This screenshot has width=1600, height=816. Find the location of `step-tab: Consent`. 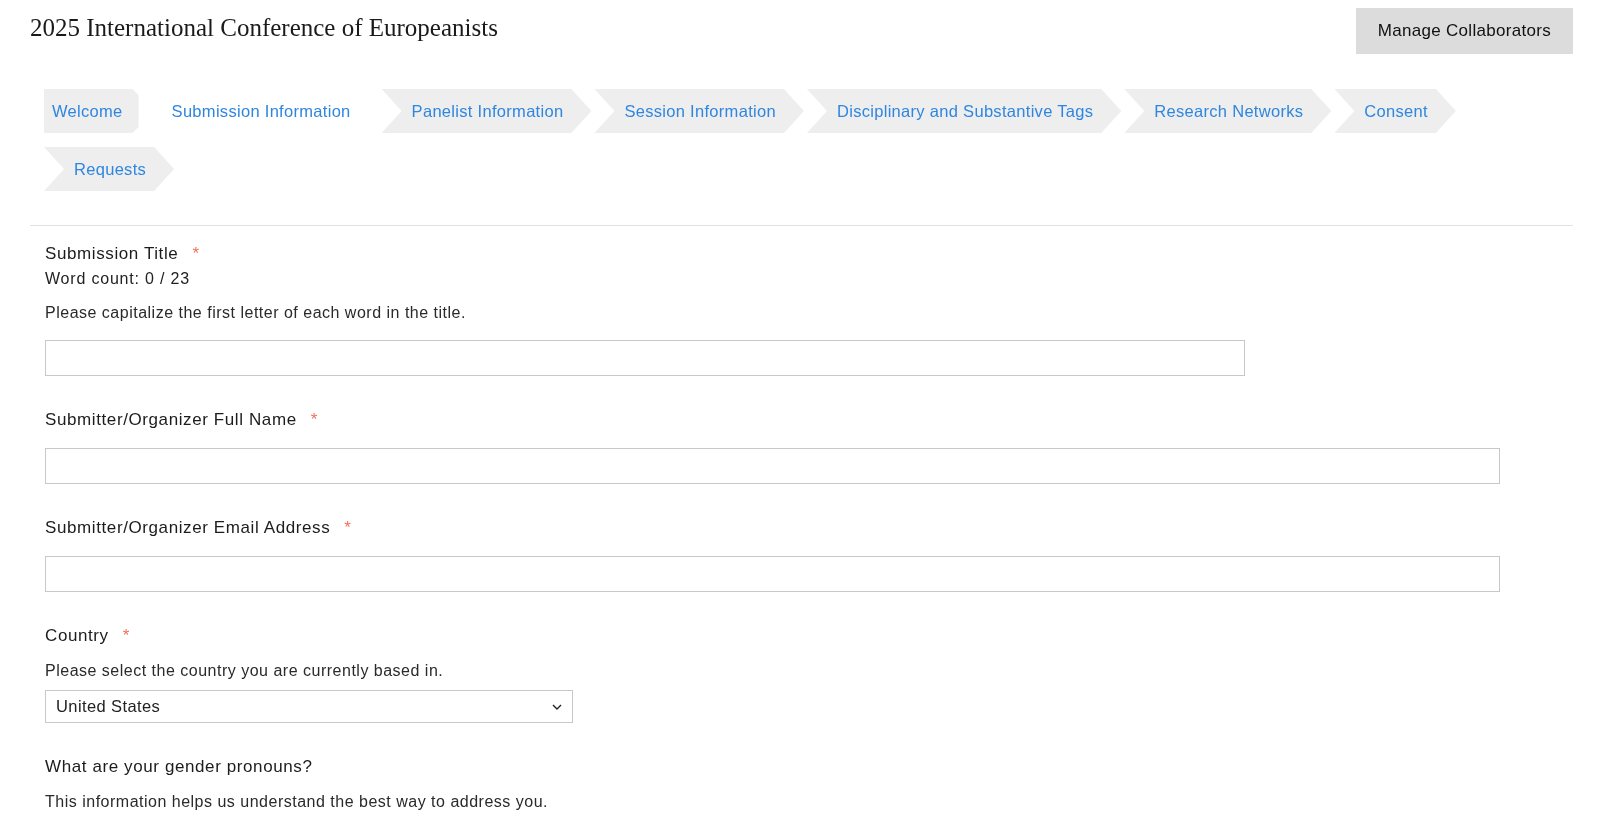

step-tab: Consent is located at coordinates (1395, 111).